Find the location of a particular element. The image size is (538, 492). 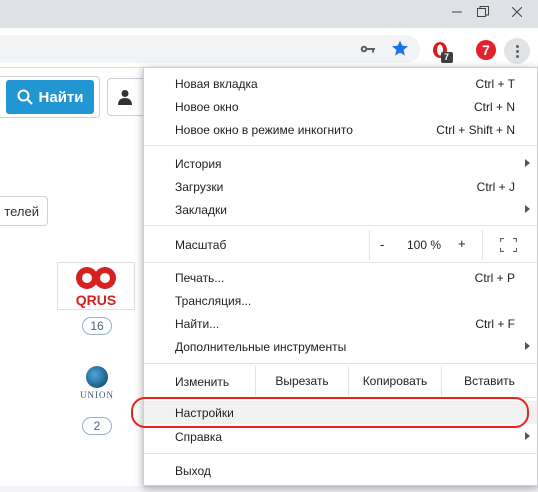

page-bottom-strip is located at coordinates (269, 489).